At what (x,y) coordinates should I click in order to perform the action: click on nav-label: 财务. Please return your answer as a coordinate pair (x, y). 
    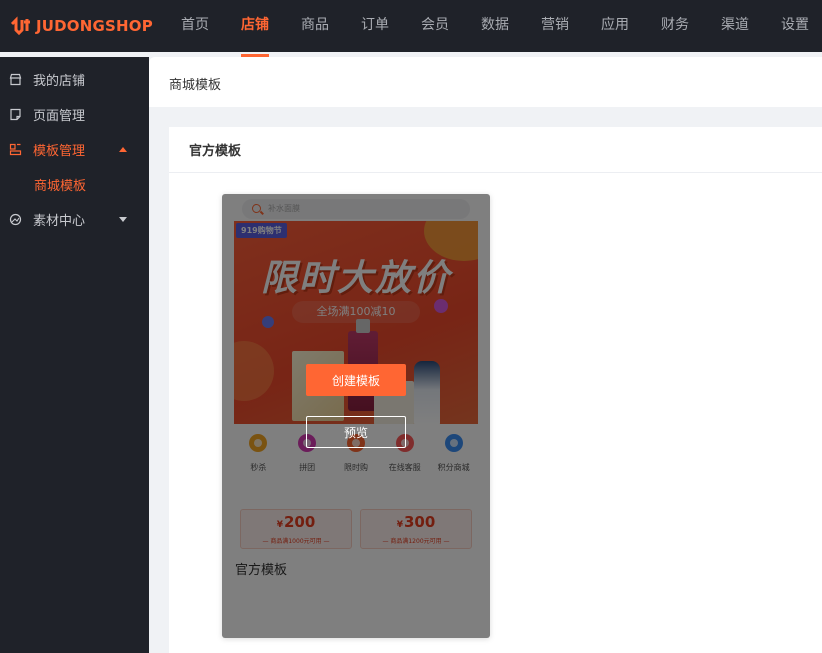
    Looking at the image, I should click on (675, 25).